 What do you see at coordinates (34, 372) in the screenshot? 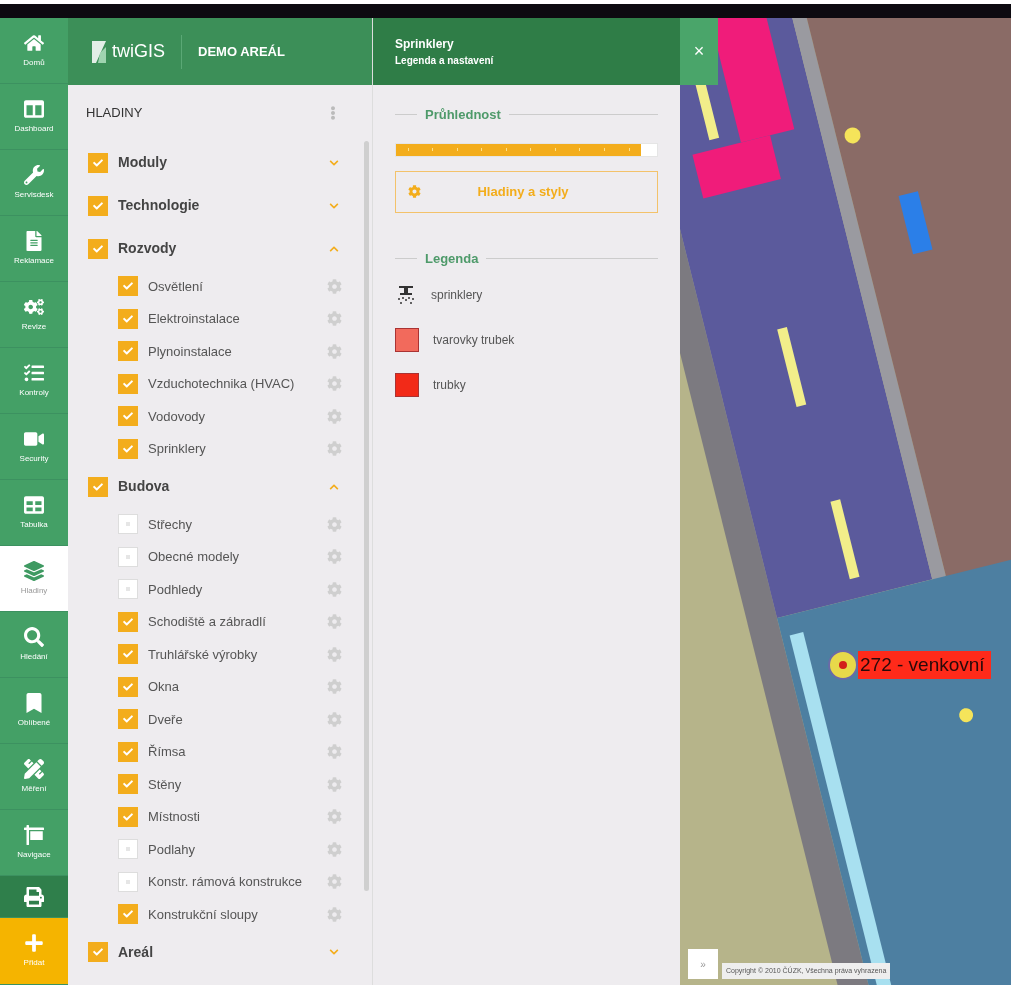
I see `checklist-icon` at bounding box center [34, 372].